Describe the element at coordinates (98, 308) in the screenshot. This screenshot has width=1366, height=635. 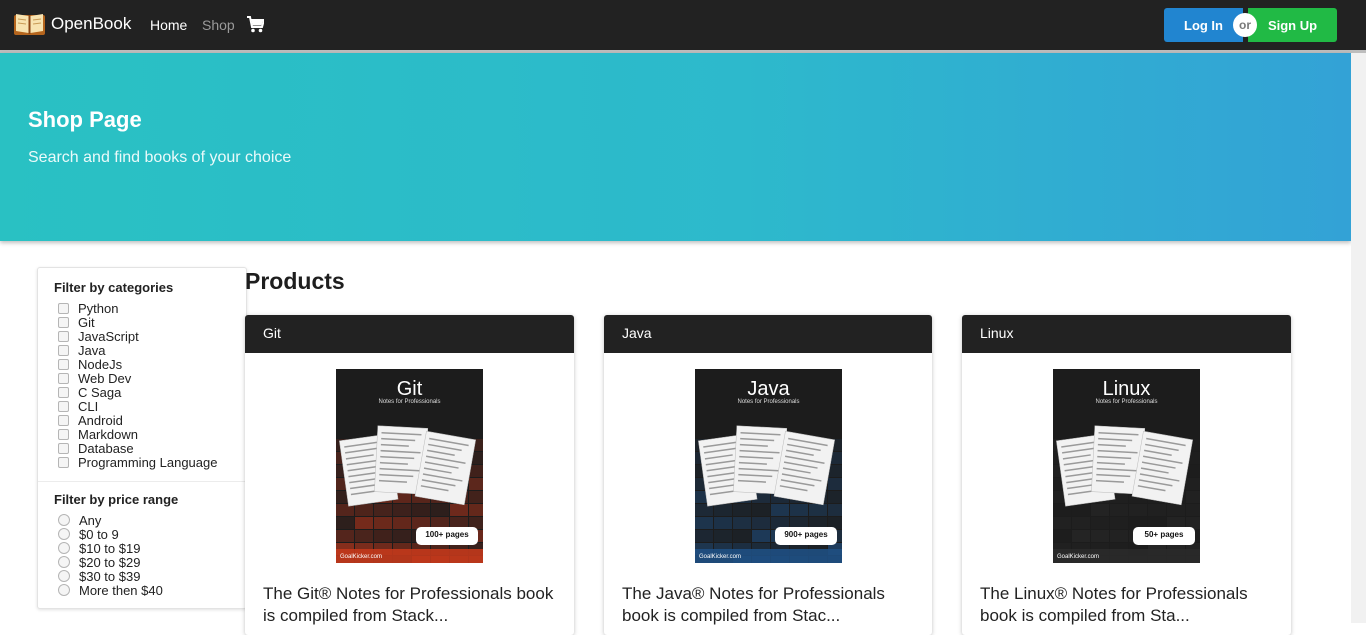
I see `category-label: Python` at that location.